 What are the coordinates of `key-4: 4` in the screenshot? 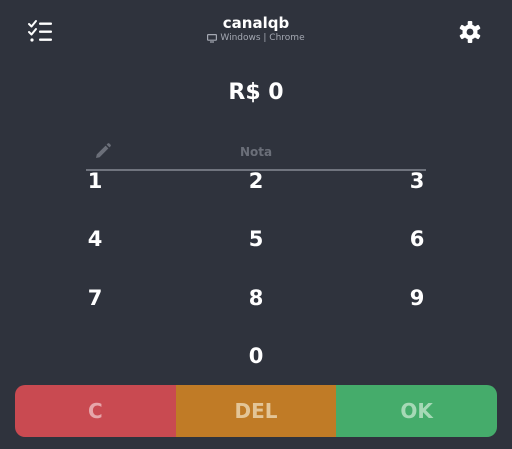 It's located at (95, 239).